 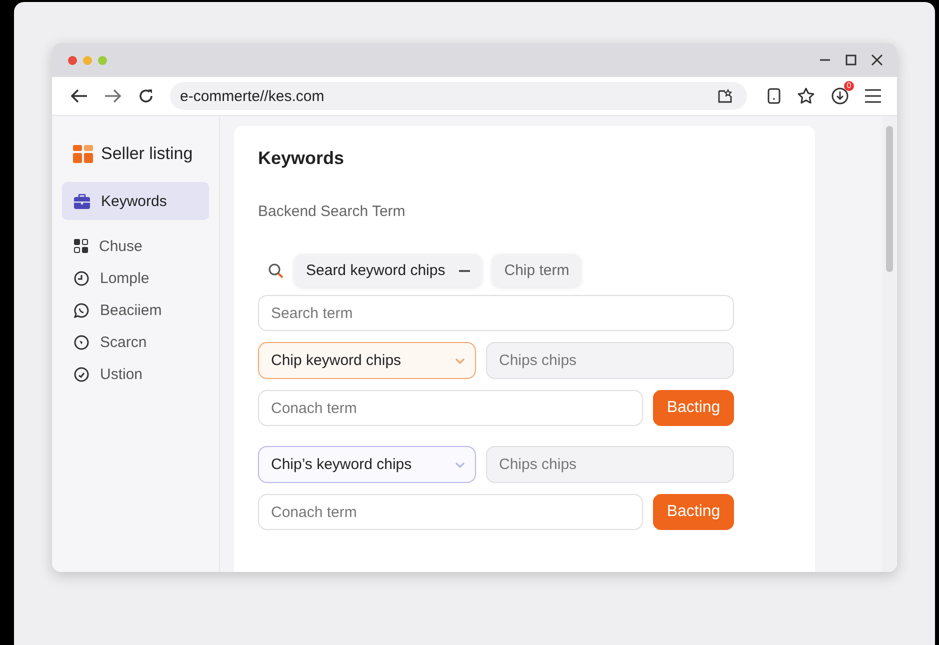 What do you see at coordinates (725, 96) in the screenshot?
I see `bookmark-add-icon` at bounding box center [725, 96].